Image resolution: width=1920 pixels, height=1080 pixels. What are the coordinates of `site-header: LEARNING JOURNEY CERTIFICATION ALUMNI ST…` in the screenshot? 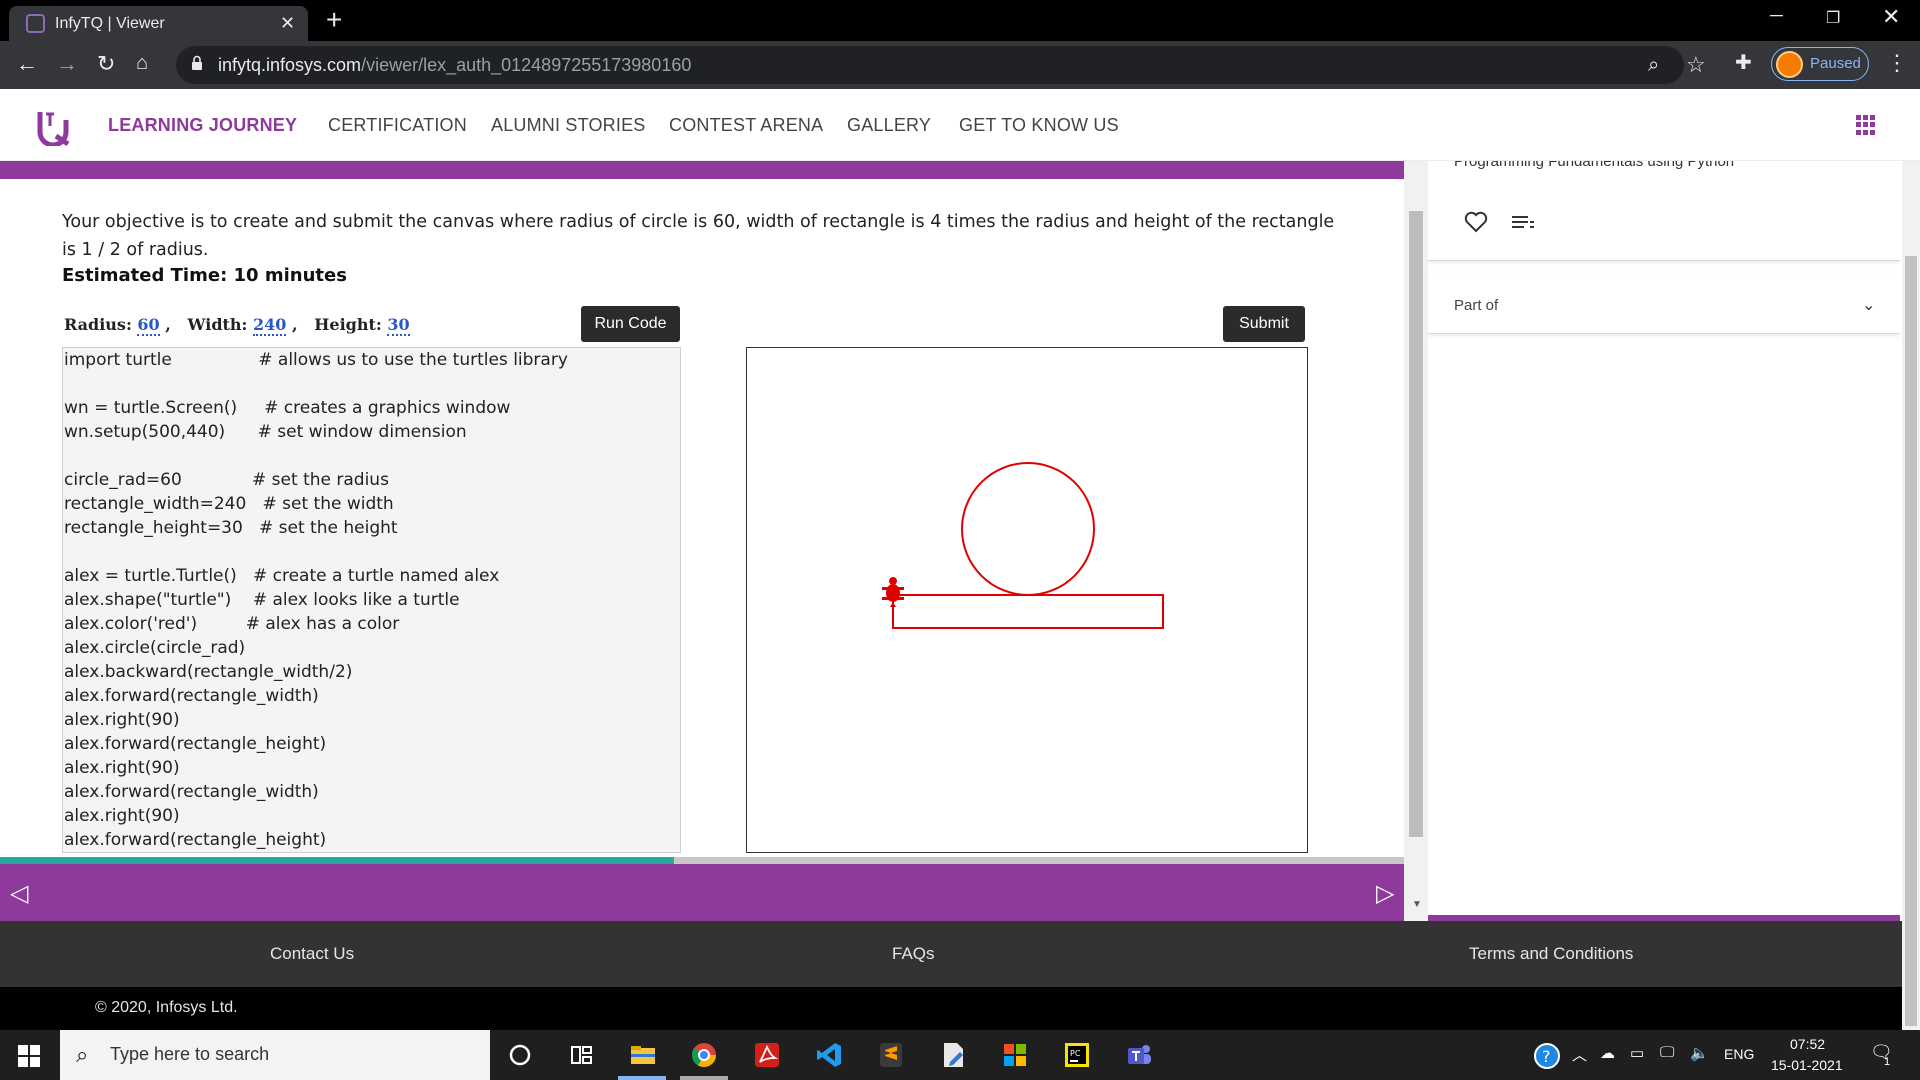 It's located at (960, 125).